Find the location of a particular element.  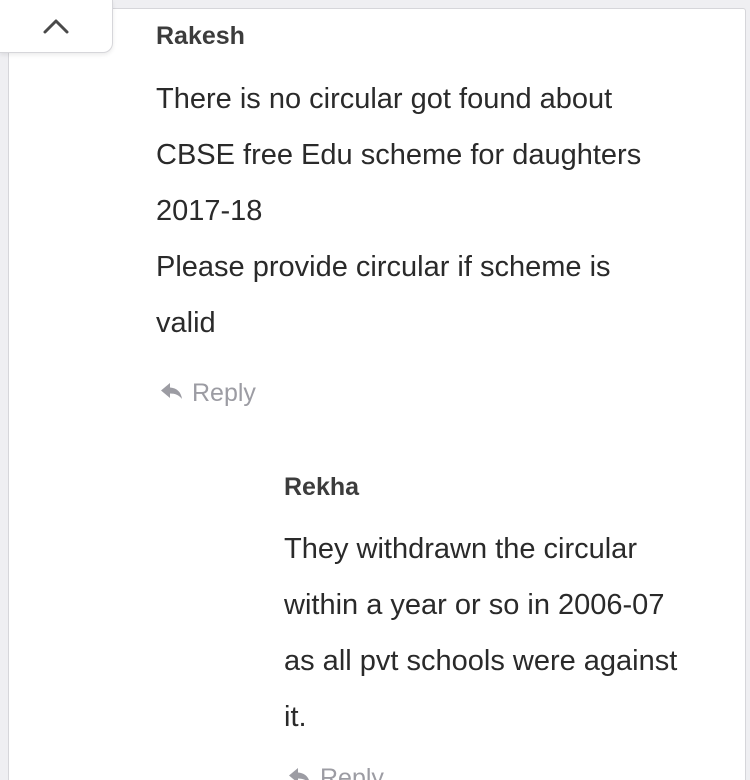

comment-line: There is no circular got found about is located at coordinates (384, 99).